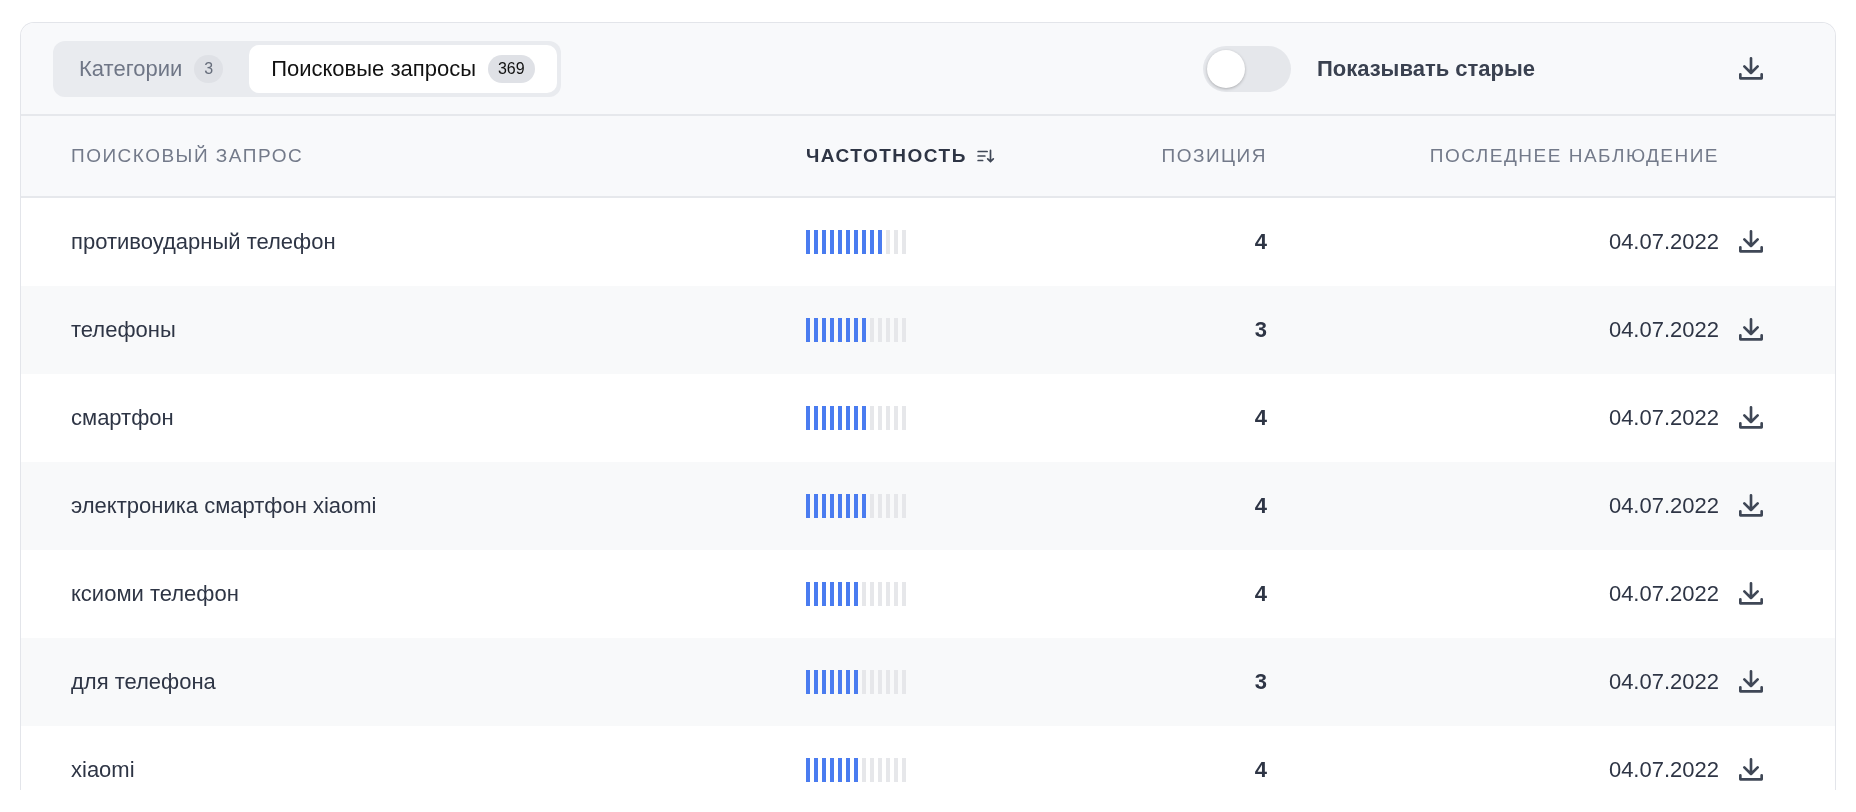 This screenshot has height=812, width=1856. What do you see at coordinates (886, 156) in the screenshot?
I see `column-header: ЧАСТОТНОСТЬ` at bounding box center [886, 156].